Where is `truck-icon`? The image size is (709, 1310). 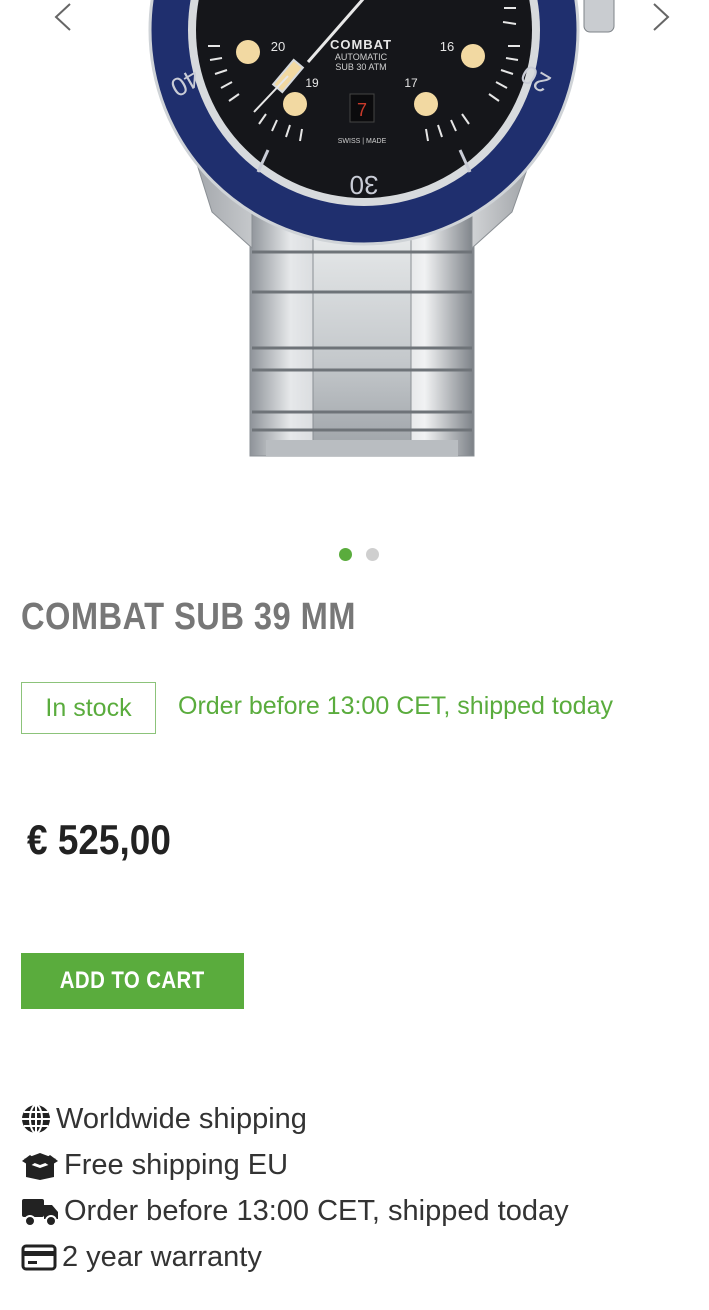
truck-icon is located at coordinates (40, 1213).